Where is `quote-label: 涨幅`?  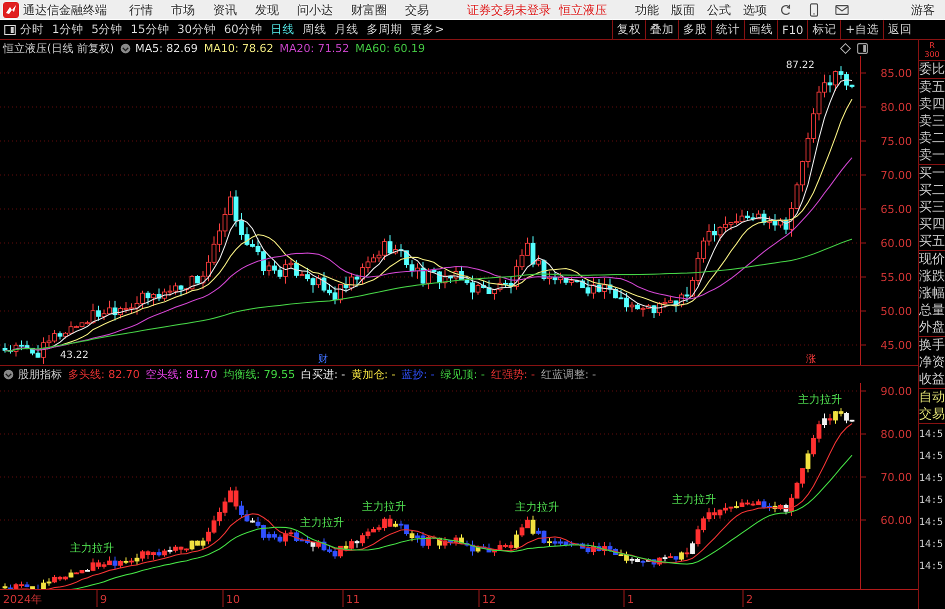
quote-label: 涨幅 is located at coordinates (932, 293).